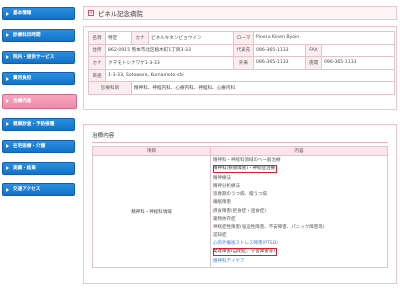 The height and width of the screenshot is (288, 400). What do you see at coordinates (269, 227) in the screenshot?
I see `treatment-list-item: 神経症性障害(強迫性障害、不安障害、パニック障害等)` at bounding box center [269, 227].